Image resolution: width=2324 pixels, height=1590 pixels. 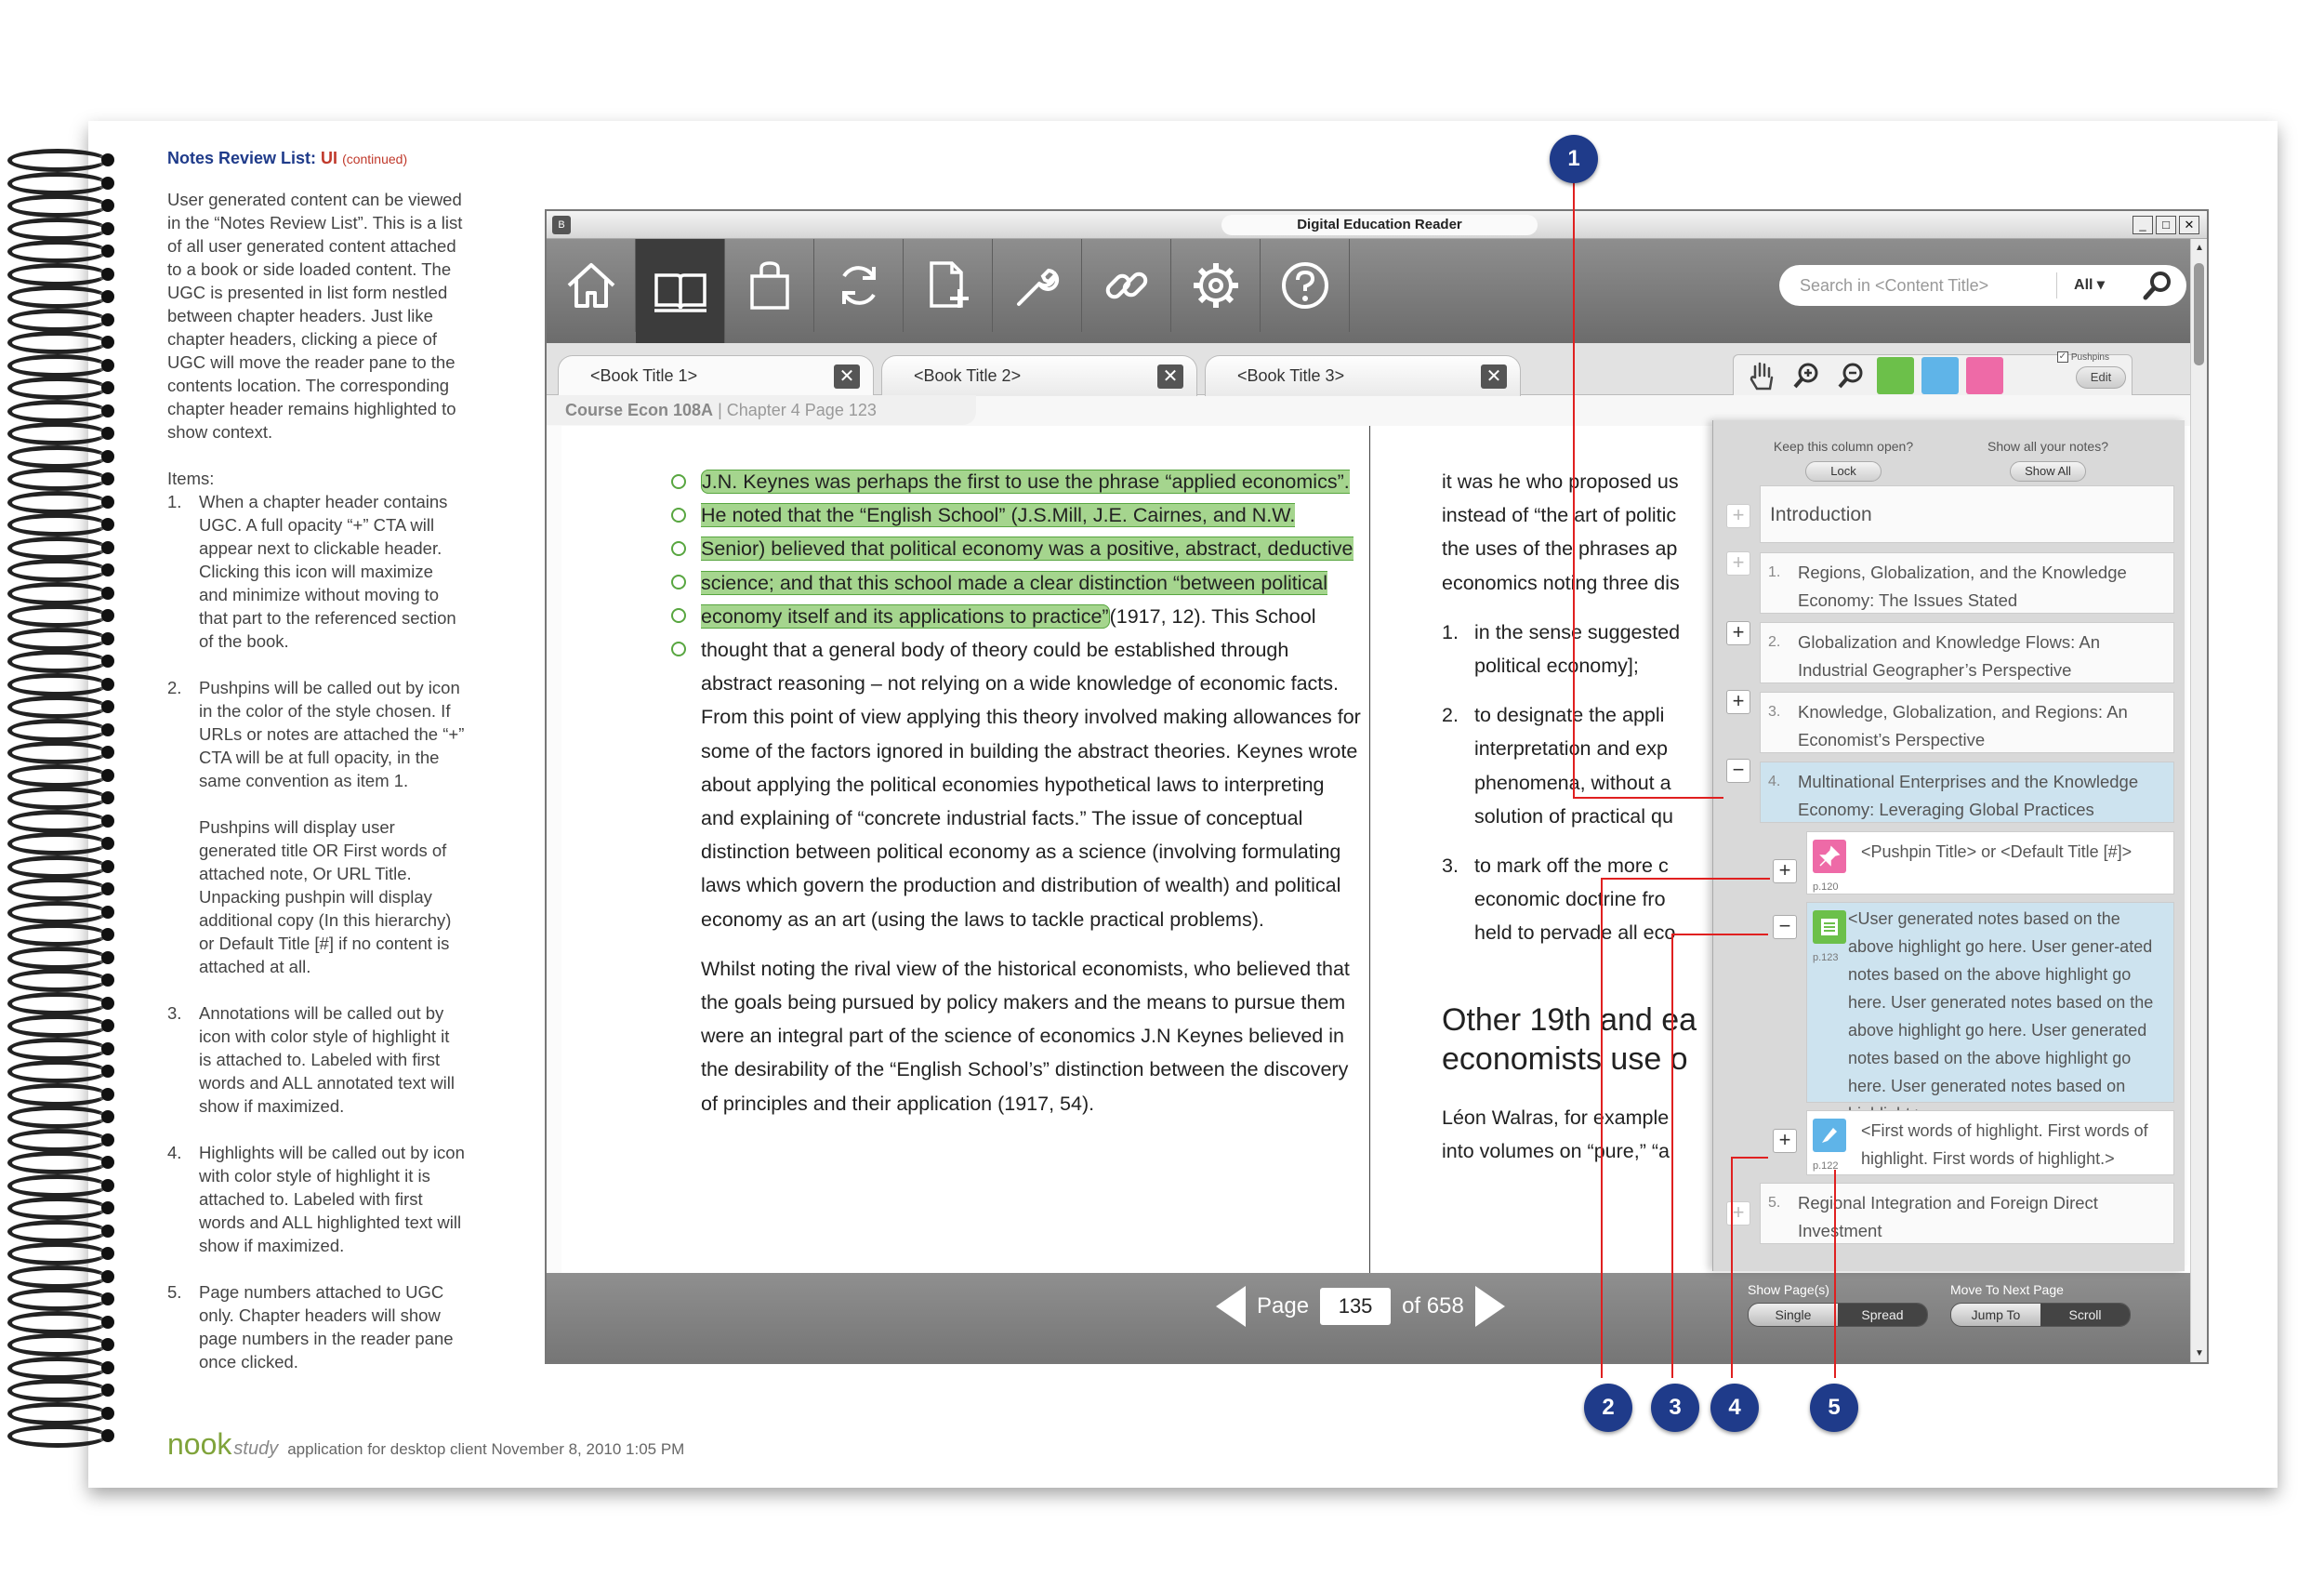 What do you see at coordinates (1843, 471) in the screenshot?
I see `lock-button: Lock` at bounding box center [1843, 471].